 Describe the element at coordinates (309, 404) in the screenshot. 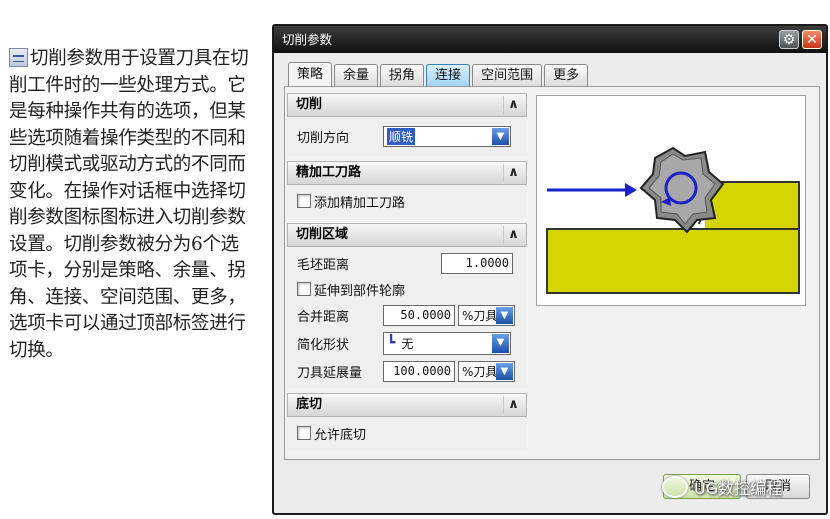

I see `group-title: 底切` at that location.